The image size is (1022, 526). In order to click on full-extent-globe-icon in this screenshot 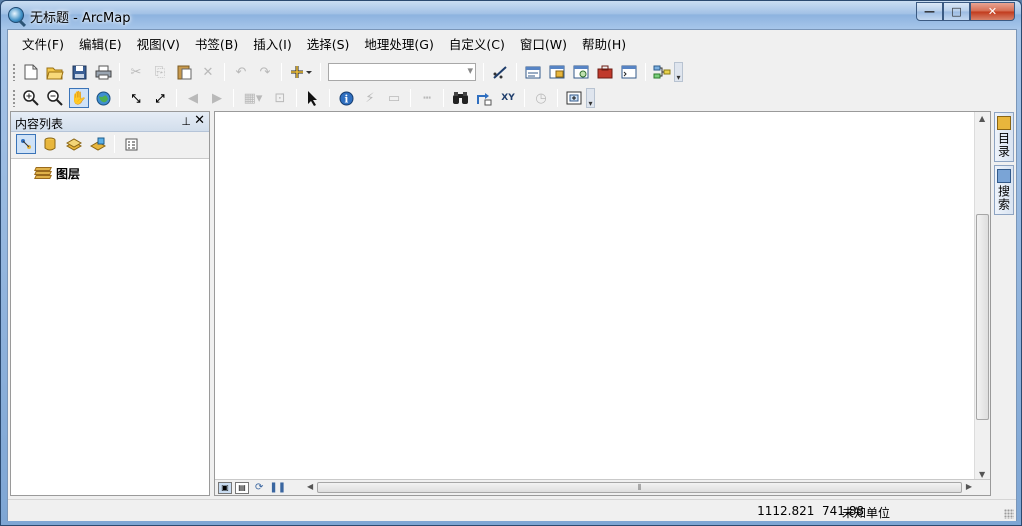, I will do `click(103, 98)`.